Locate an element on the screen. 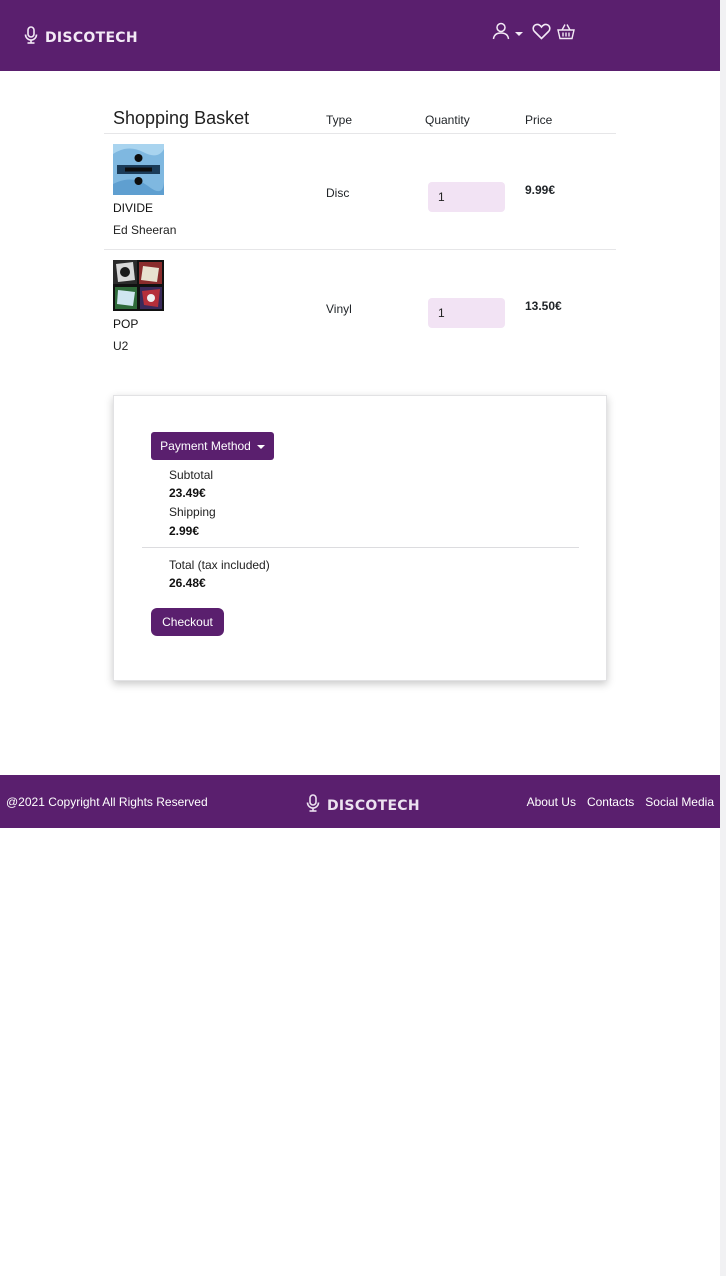 This screenshot has width=726, height=1276. page-edge is located at coordinates (723, 638).